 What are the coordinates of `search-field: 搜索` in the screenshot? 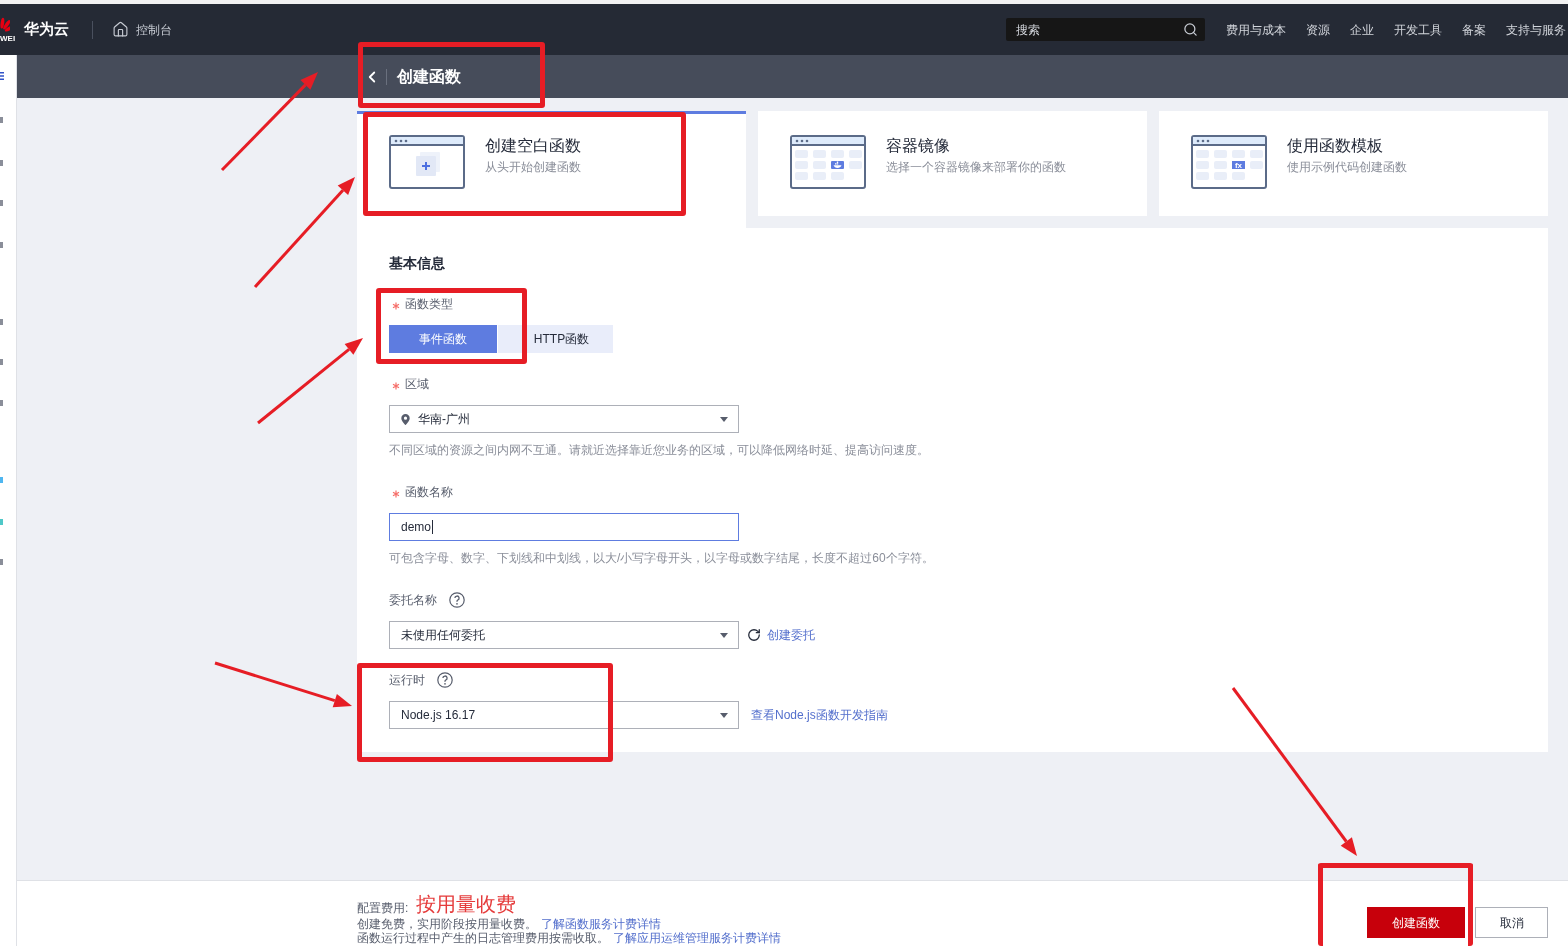 It's located at (1105, 29).